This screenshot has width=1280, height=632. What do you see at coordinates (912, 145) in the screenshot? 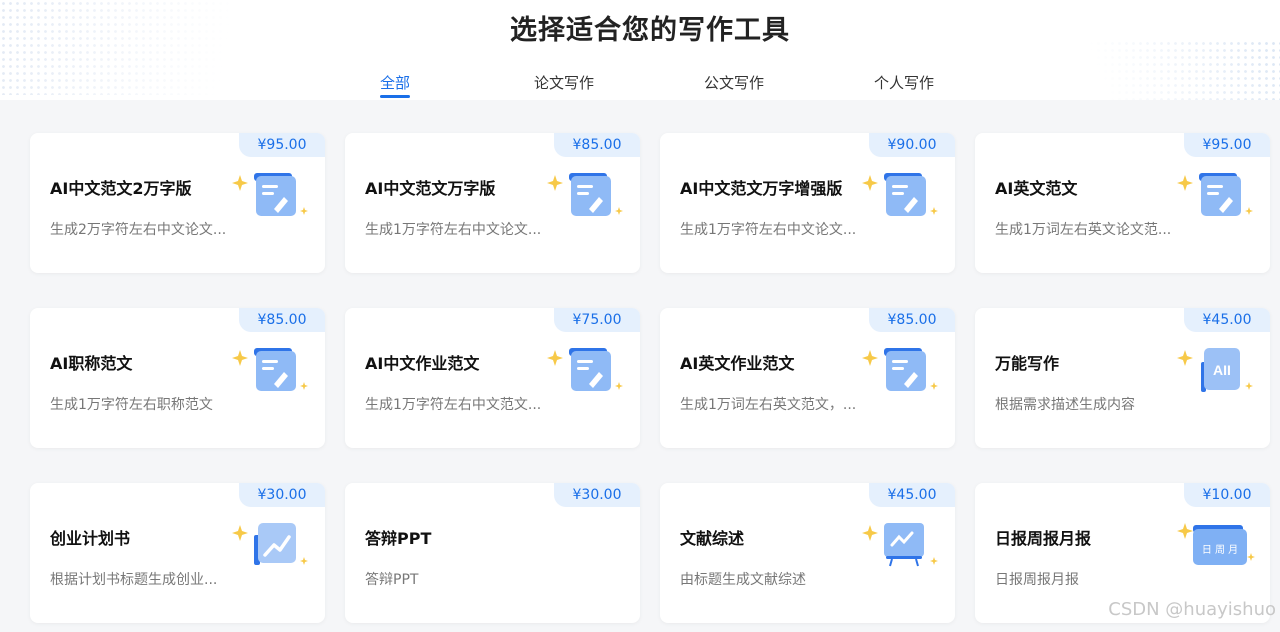
I see `price-badge: ¥90.00` at bounding box center [912, 145].